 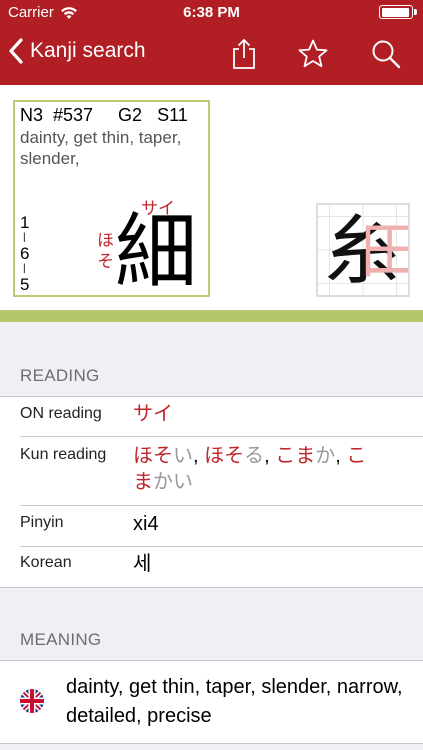 I want to click on row-kun-reading: Kun reading ほそい, ほそる, こまか, こまかい, so click(x=211, y=471).